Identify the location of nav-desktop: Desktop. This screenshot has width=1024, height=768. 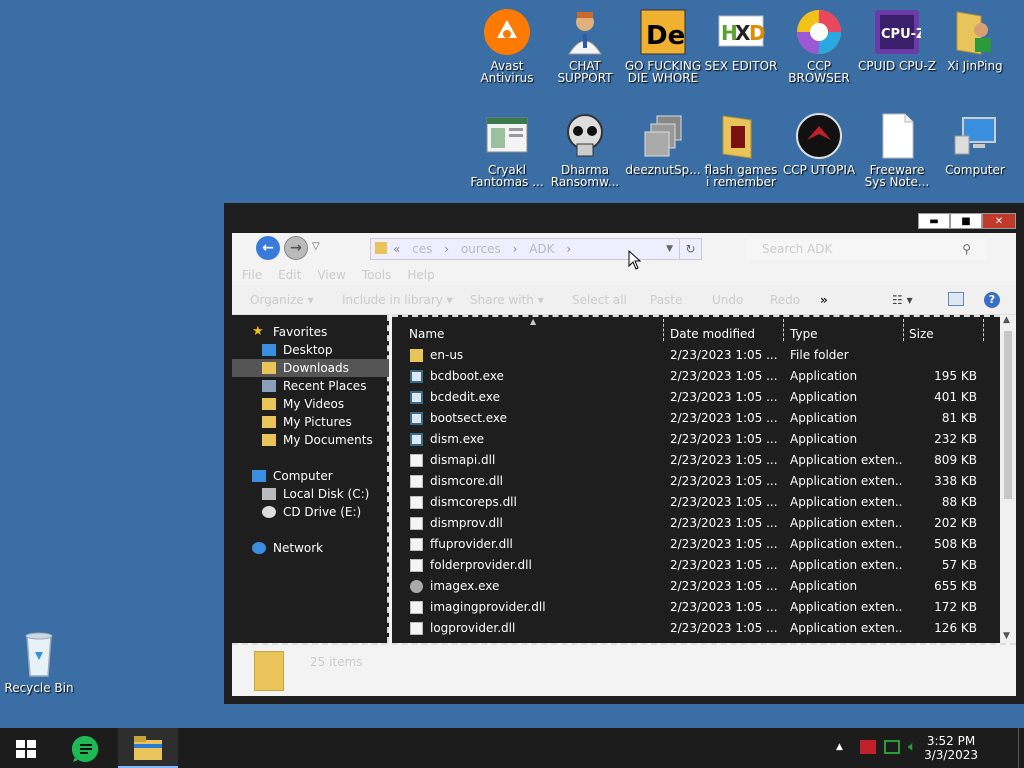
(310, 350).